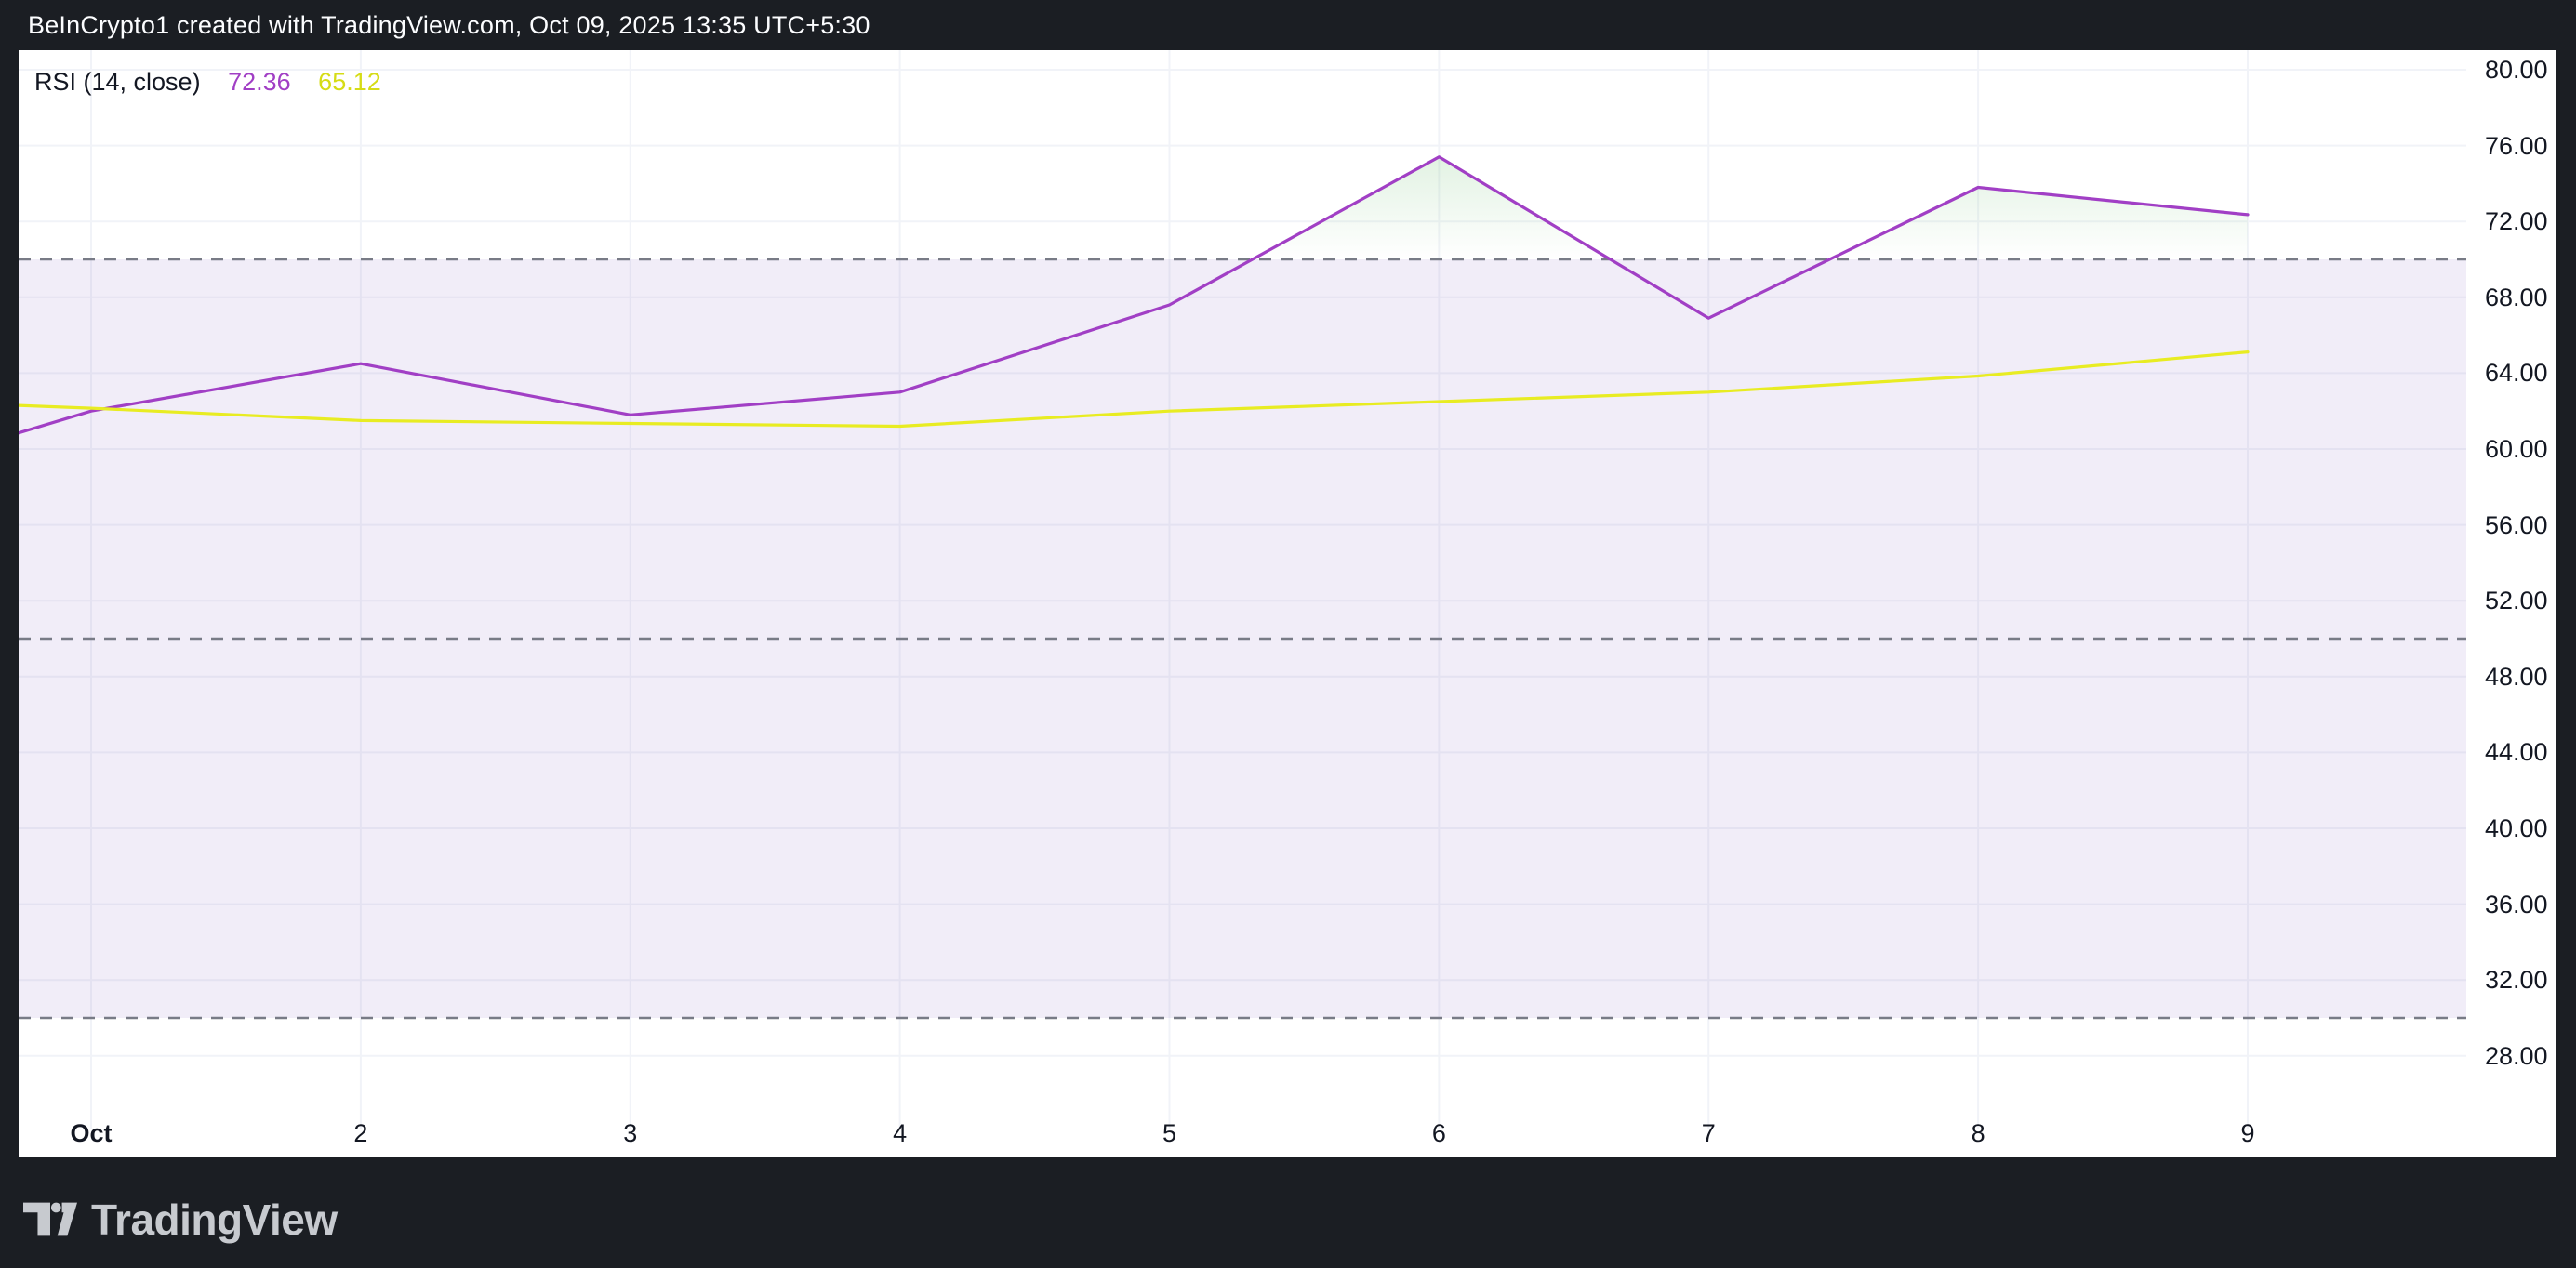 The image size is (2576, 1268). Describe the element at coordinates (91, 1133) in the screenshot. I see `x-axis-label: Oct` at that location.